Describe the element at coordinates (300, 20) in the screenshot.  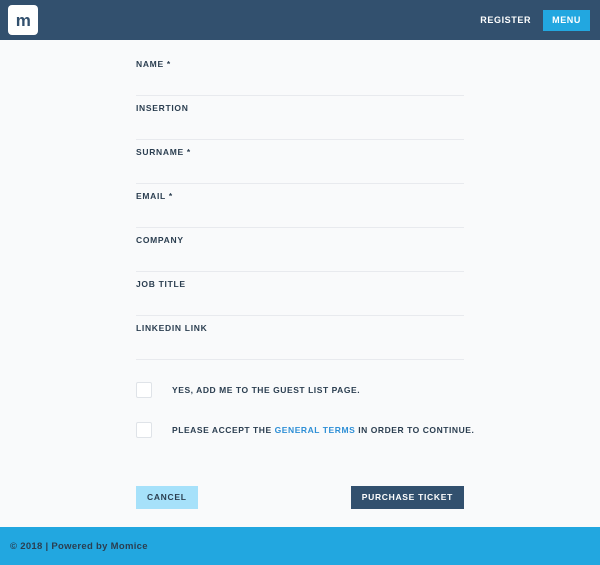
I see `site-header: m REGISTER MENU` at that location.